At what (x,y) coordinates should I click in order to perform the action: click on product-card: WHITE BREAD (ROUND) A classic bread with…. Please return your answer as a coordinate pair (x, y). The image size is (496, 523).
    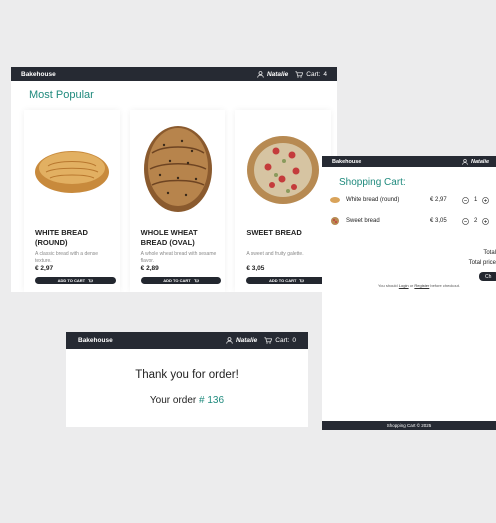
    Looking at the image, I should click on (72, 201).